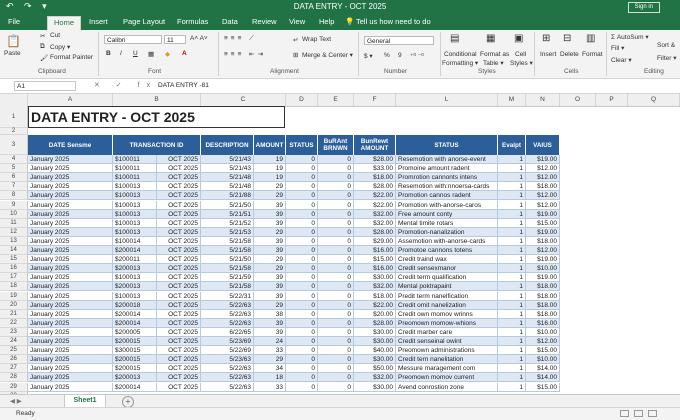 This screenshot has height=420, width=680. Describe the element at coordinates (375, 160) in the screenshot. I see `table-cell: $28.00` at that location.